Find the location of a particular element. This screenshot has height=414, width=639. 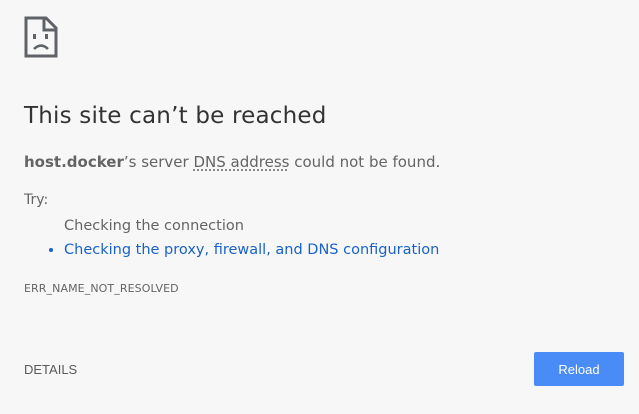

details-button: DETAILS is located at coordinates (50, 369).